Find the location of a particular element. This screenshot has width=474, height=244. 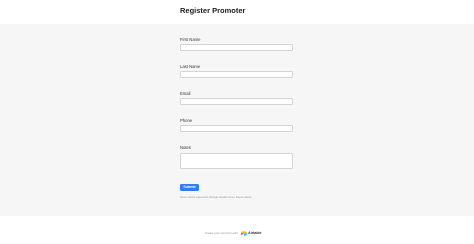

email-field is located at coordinates (236, 101).